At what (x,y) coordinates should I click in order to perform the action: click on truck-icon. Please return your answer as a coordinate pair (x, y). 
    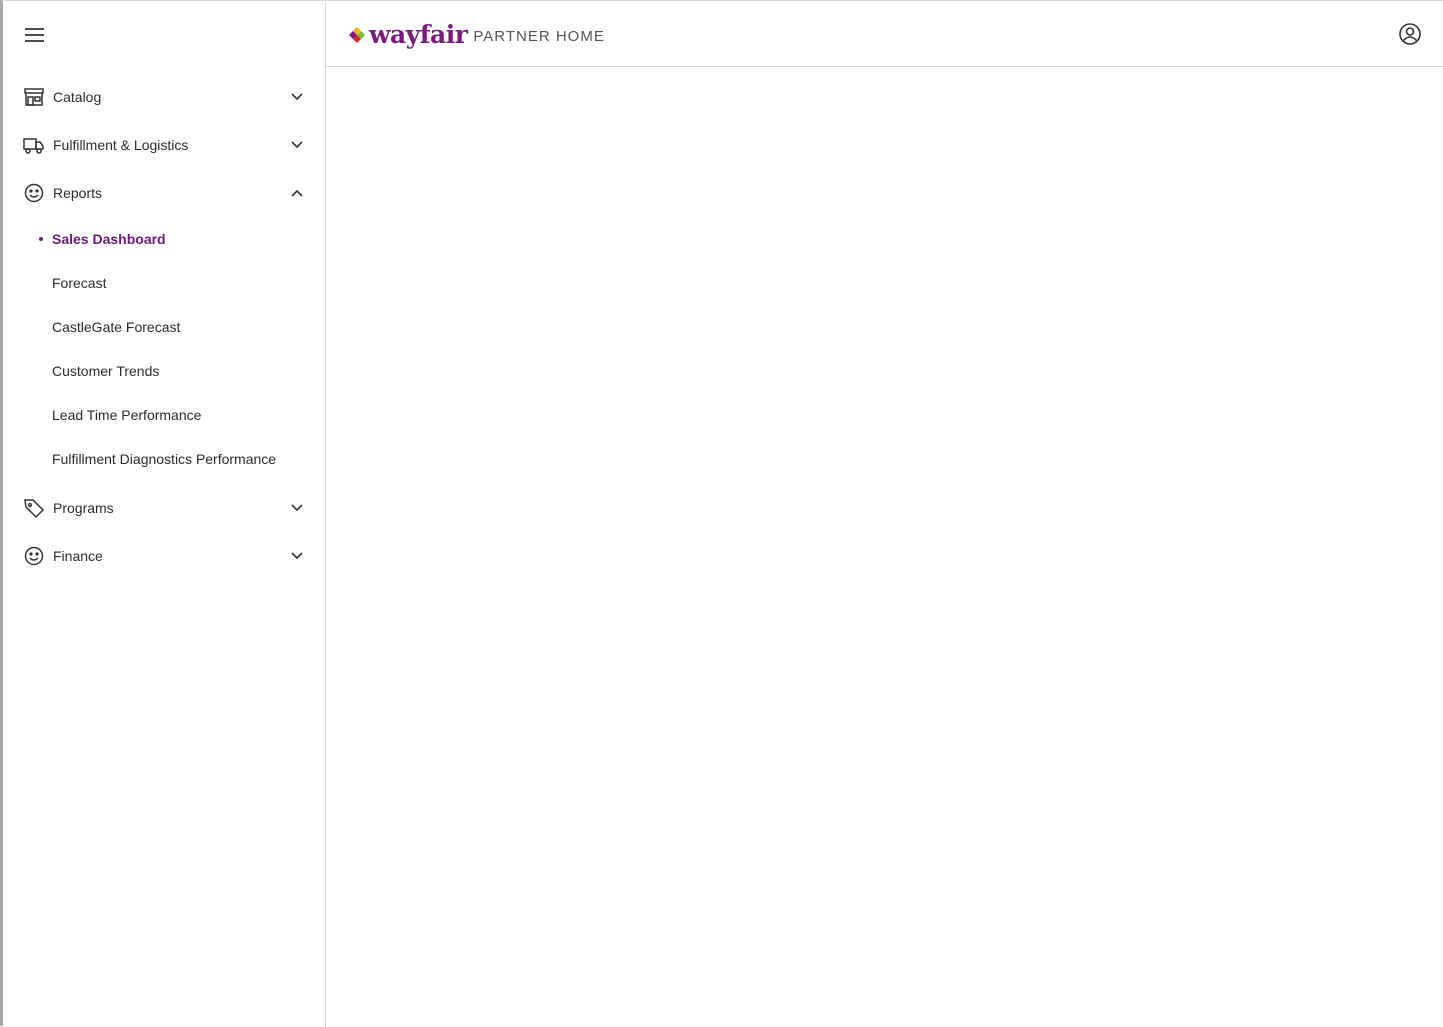
    Looking at the image, I should click on (34, 145).